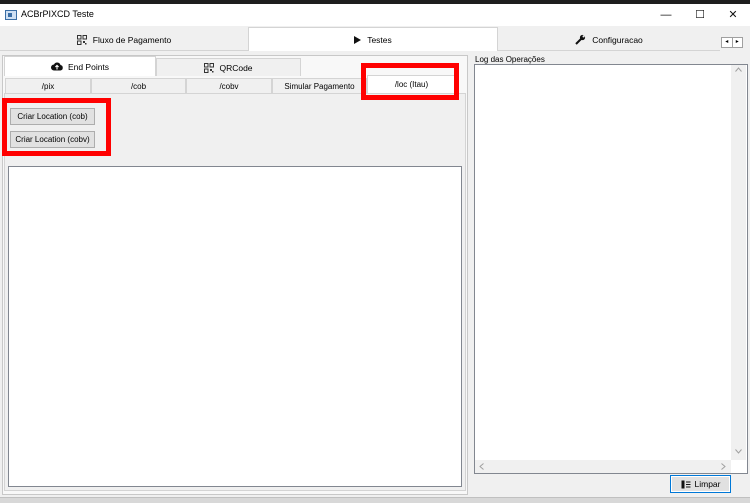 This screenshot has width=750, height=503. Describe the element at coordinates (481, 466) in the screenshot. I see `scroll-left-icon` at that location.